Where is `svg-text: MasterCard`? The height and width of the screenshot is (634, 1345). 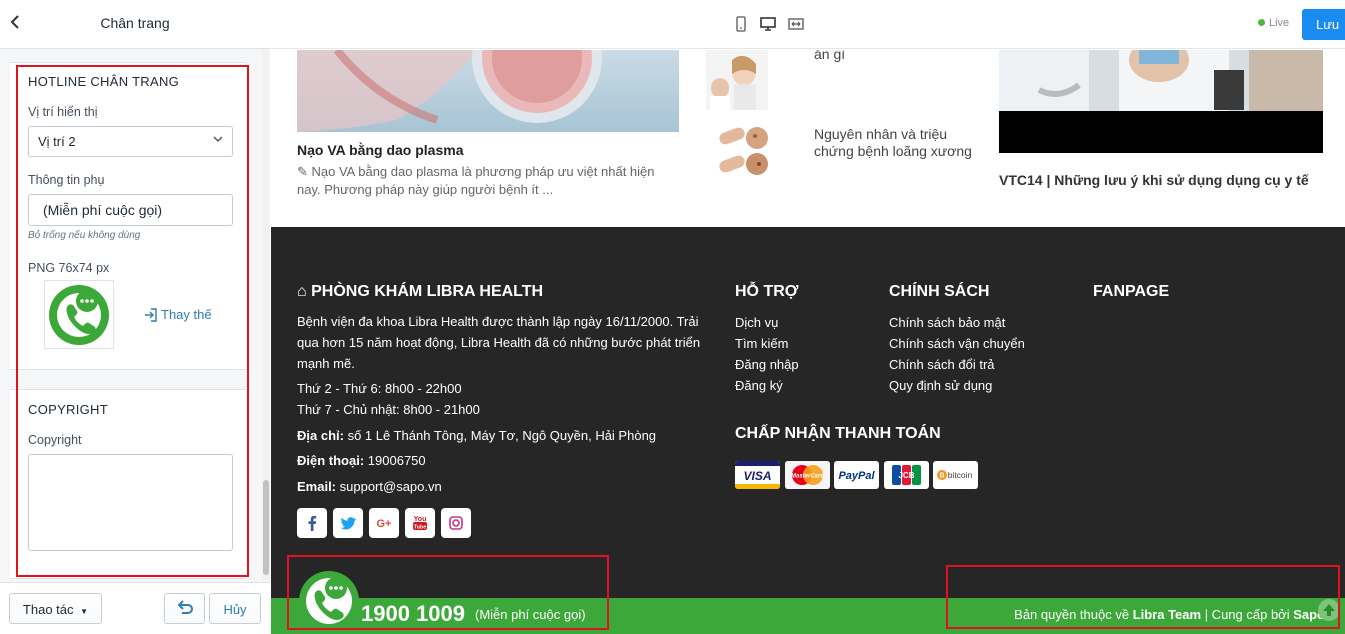
svg-text: MasterCard is located at coordinates (807, 477).